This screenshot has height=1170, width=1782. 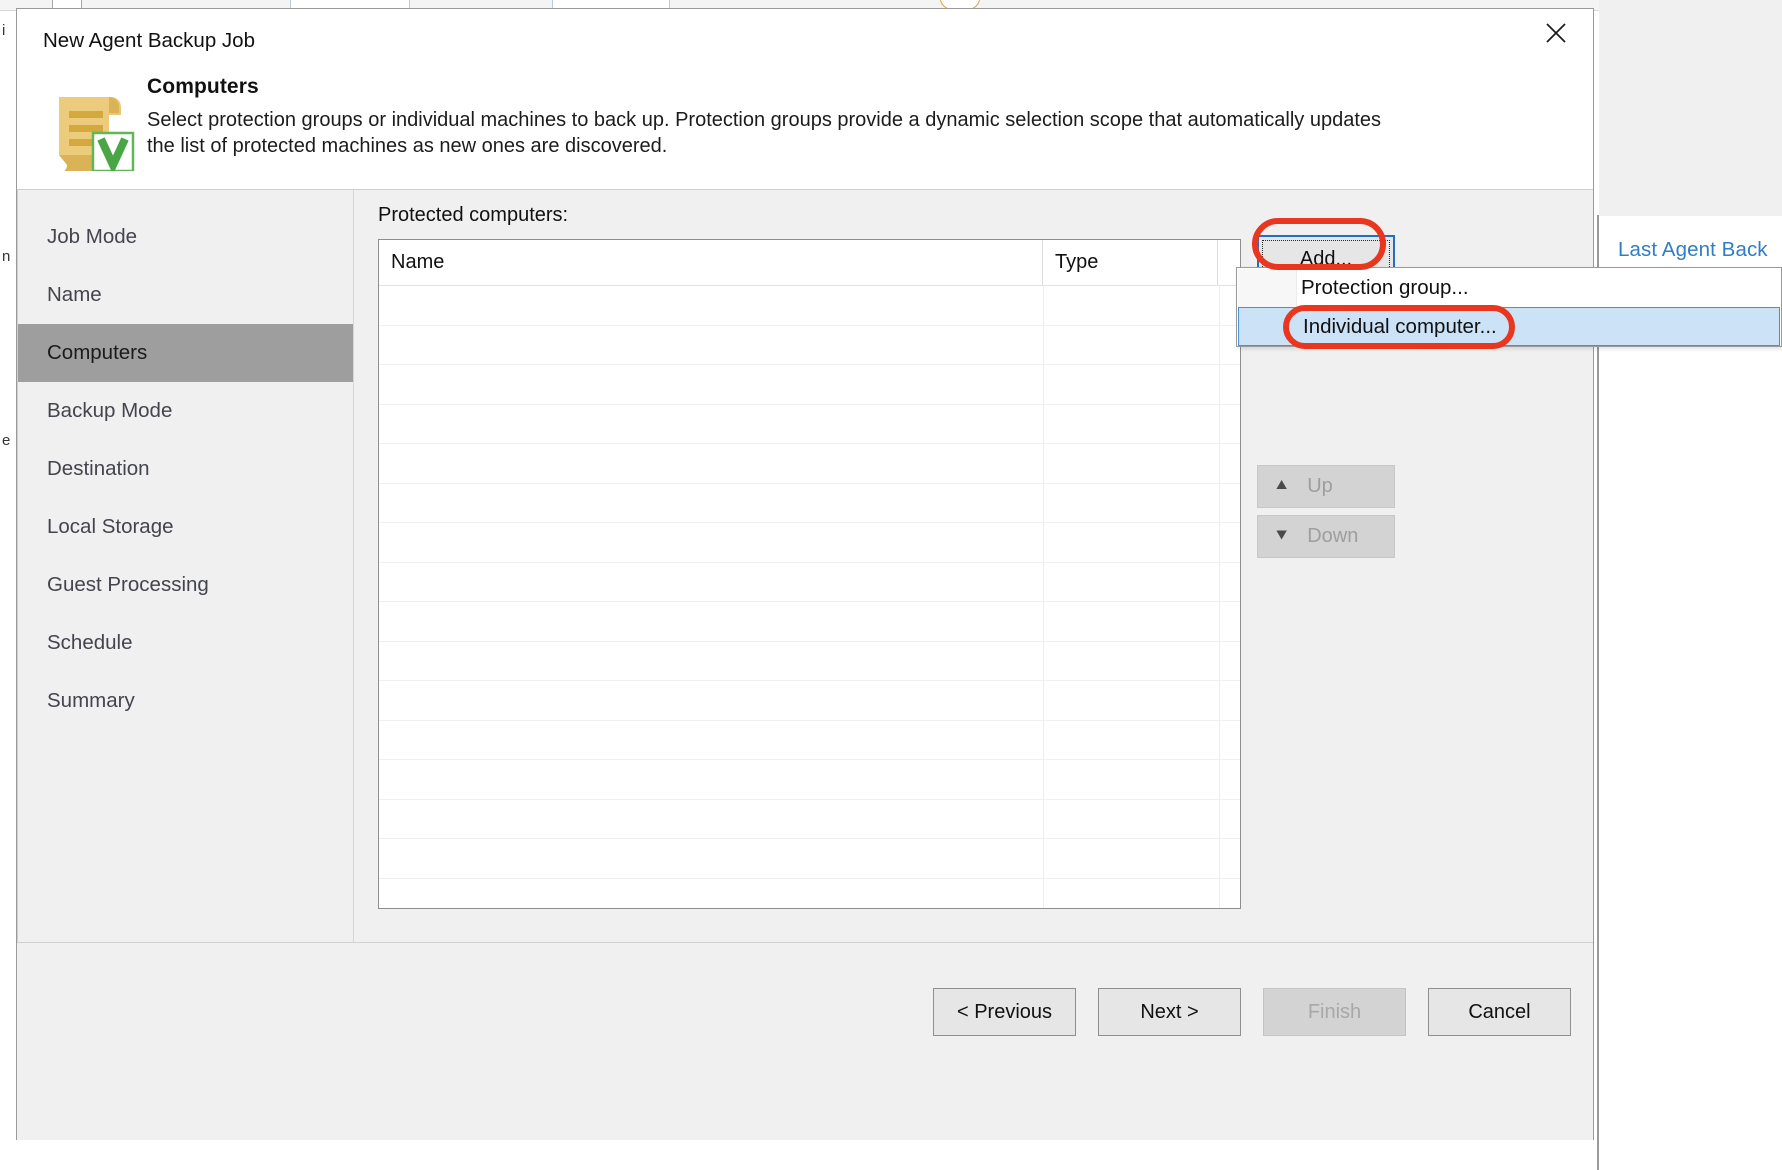 What do you see at coordinates (473, 215) in the screenshot?
I see `protected-computers-label: Protected computers:` at bounding box center [473, 215].